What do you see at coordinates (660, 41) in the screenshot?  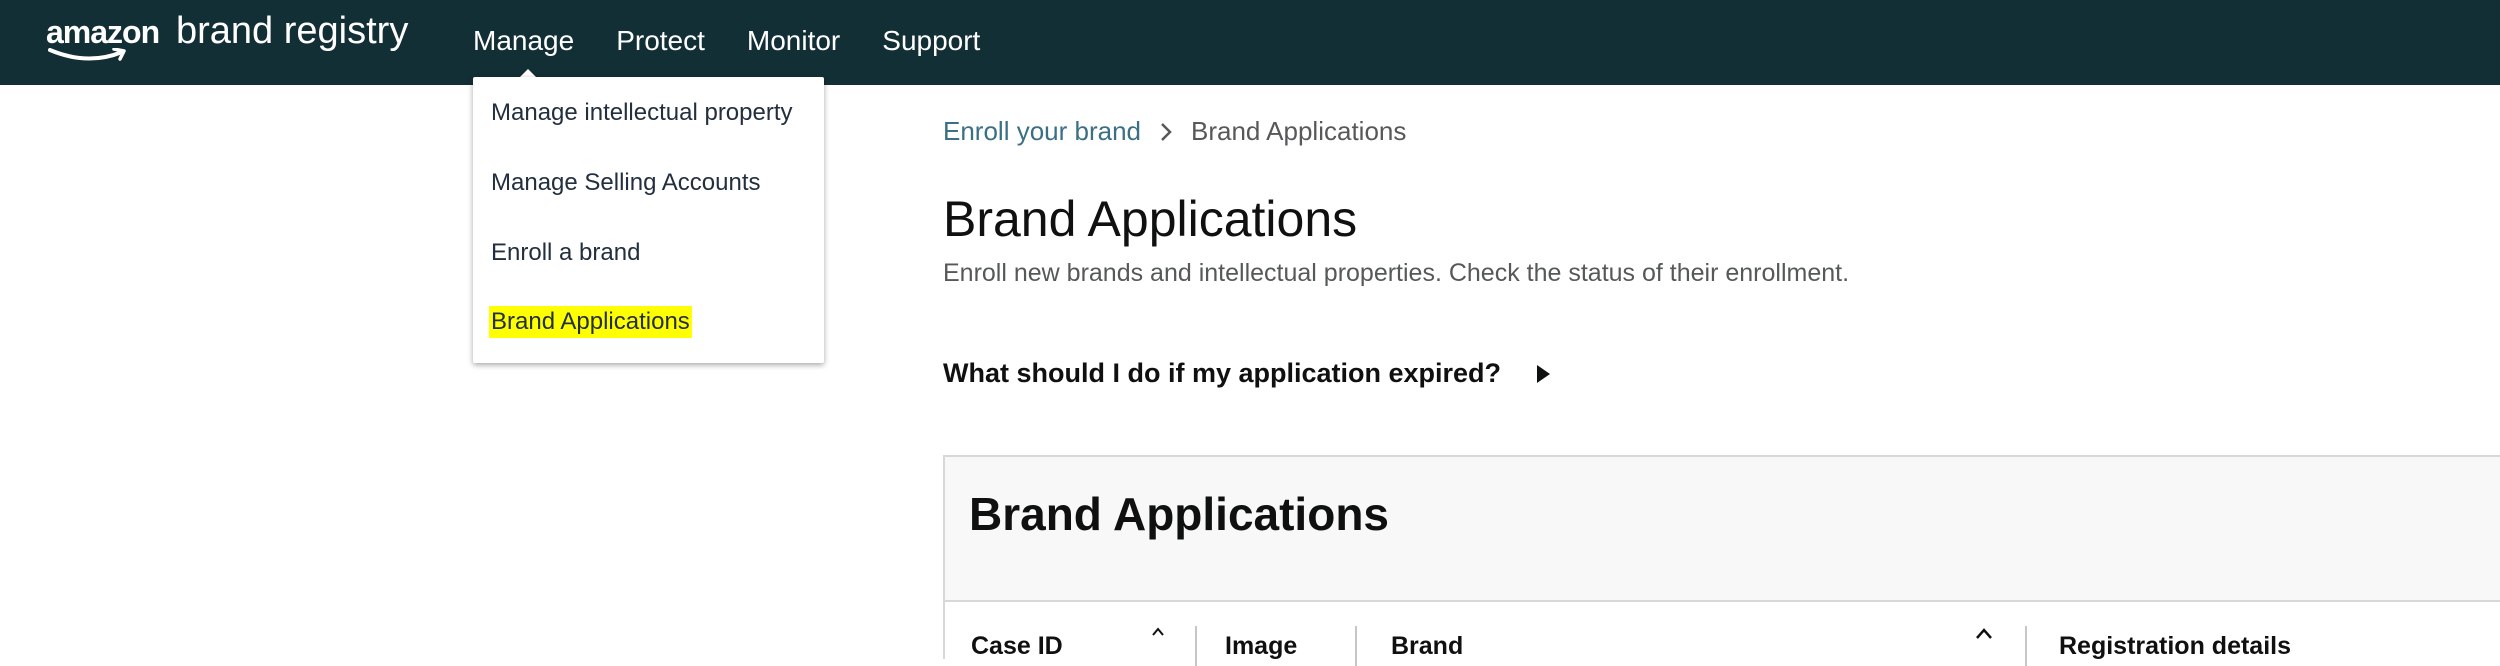 I see `nav-protect: Protect` at bounding box center [660, 41].